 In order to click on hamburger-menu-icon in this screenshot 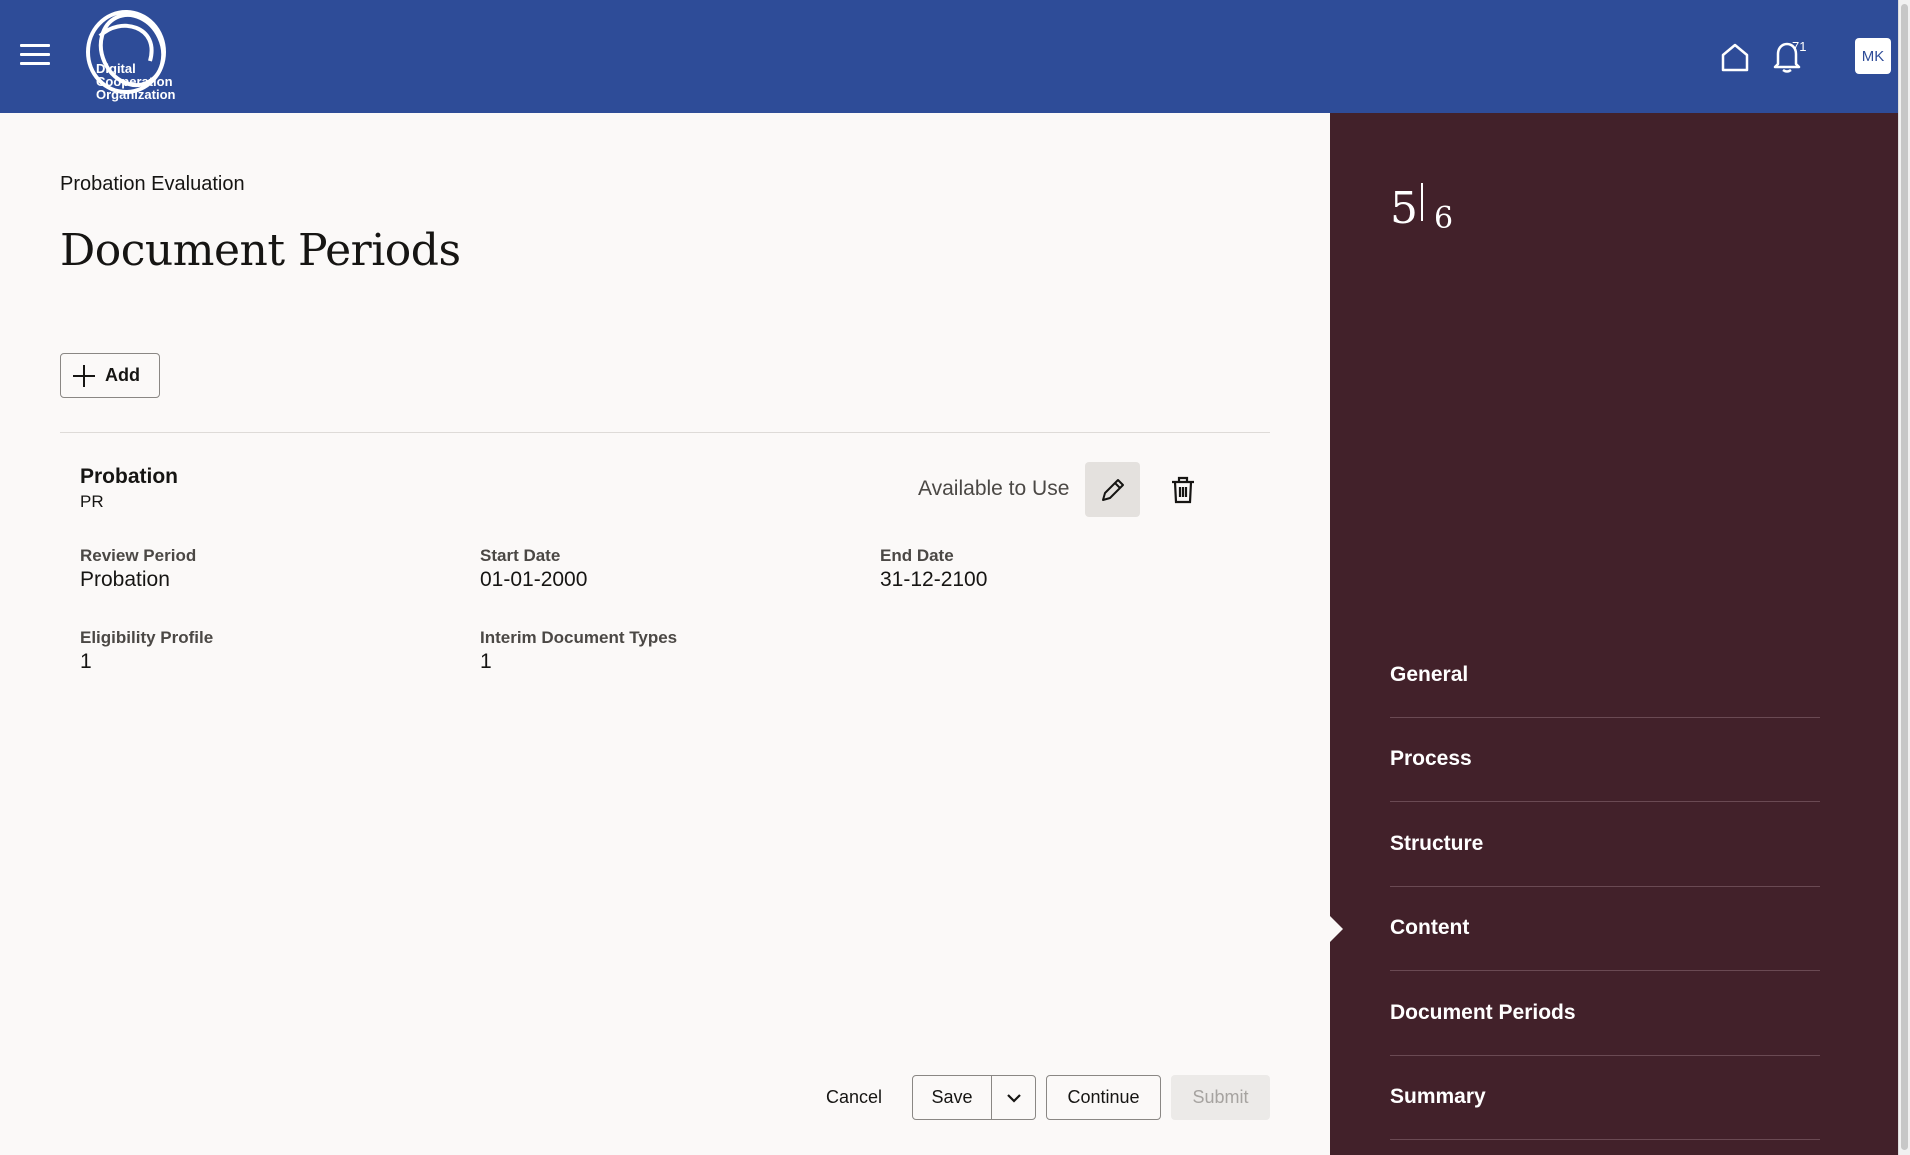, I will do `click(35, 56)`.